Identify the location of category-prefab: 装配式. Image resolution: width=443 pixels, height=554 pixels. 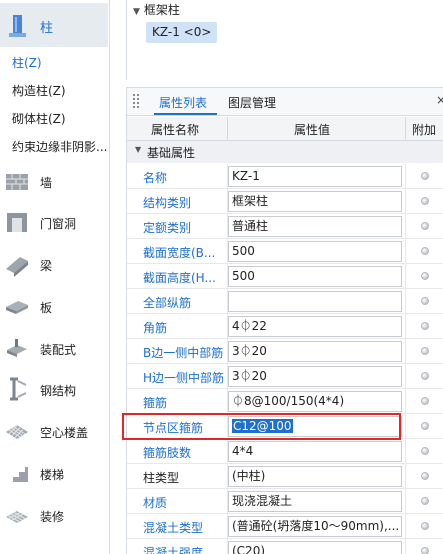
(54, 349).